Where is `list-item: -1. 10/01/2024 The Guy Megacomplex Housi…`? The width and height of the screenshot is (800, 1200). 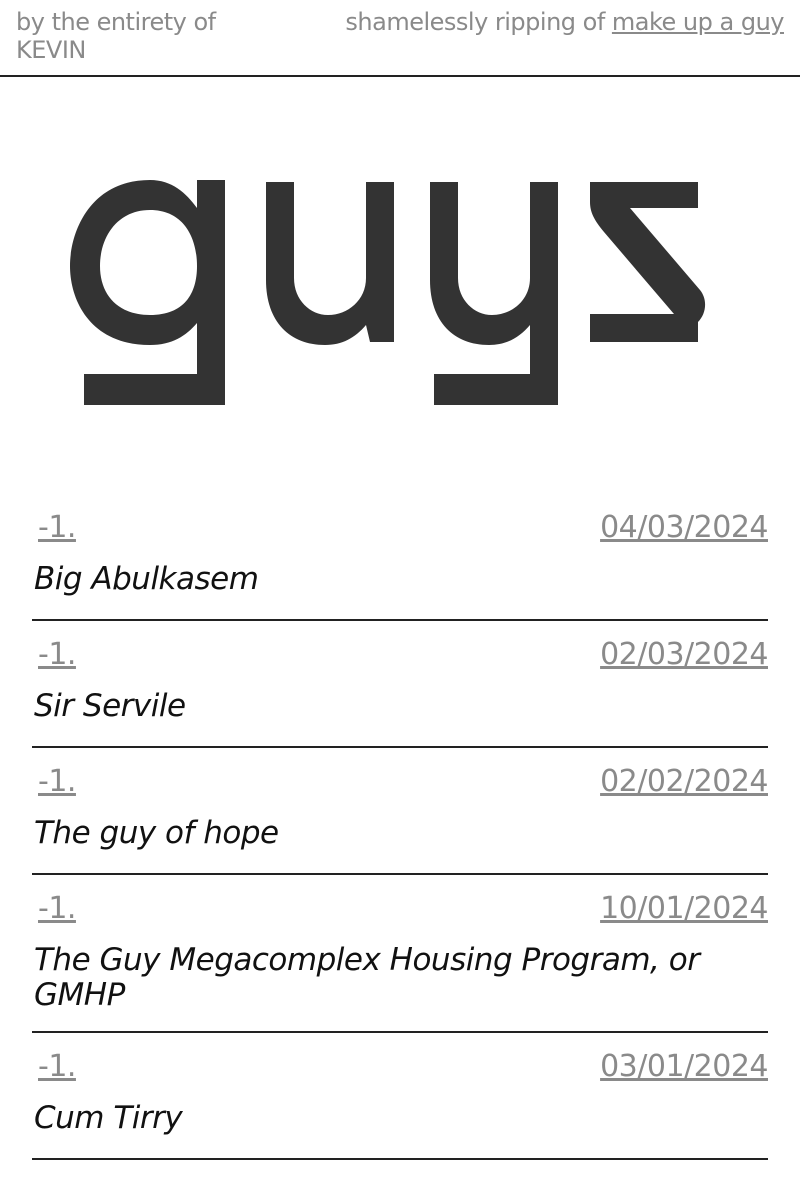
list-item: -1. 10/01/2024 The Guy Megacomplex Housi… is located at coordinates (400, 954).